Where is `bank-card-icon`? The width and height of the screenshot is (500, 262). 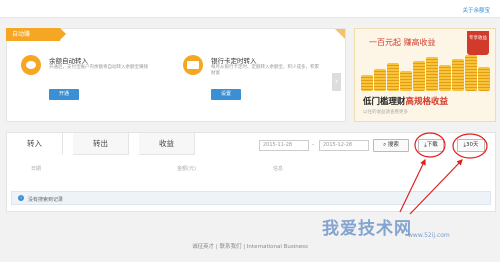
bank-card-icon is located at coordinates (193, 65).